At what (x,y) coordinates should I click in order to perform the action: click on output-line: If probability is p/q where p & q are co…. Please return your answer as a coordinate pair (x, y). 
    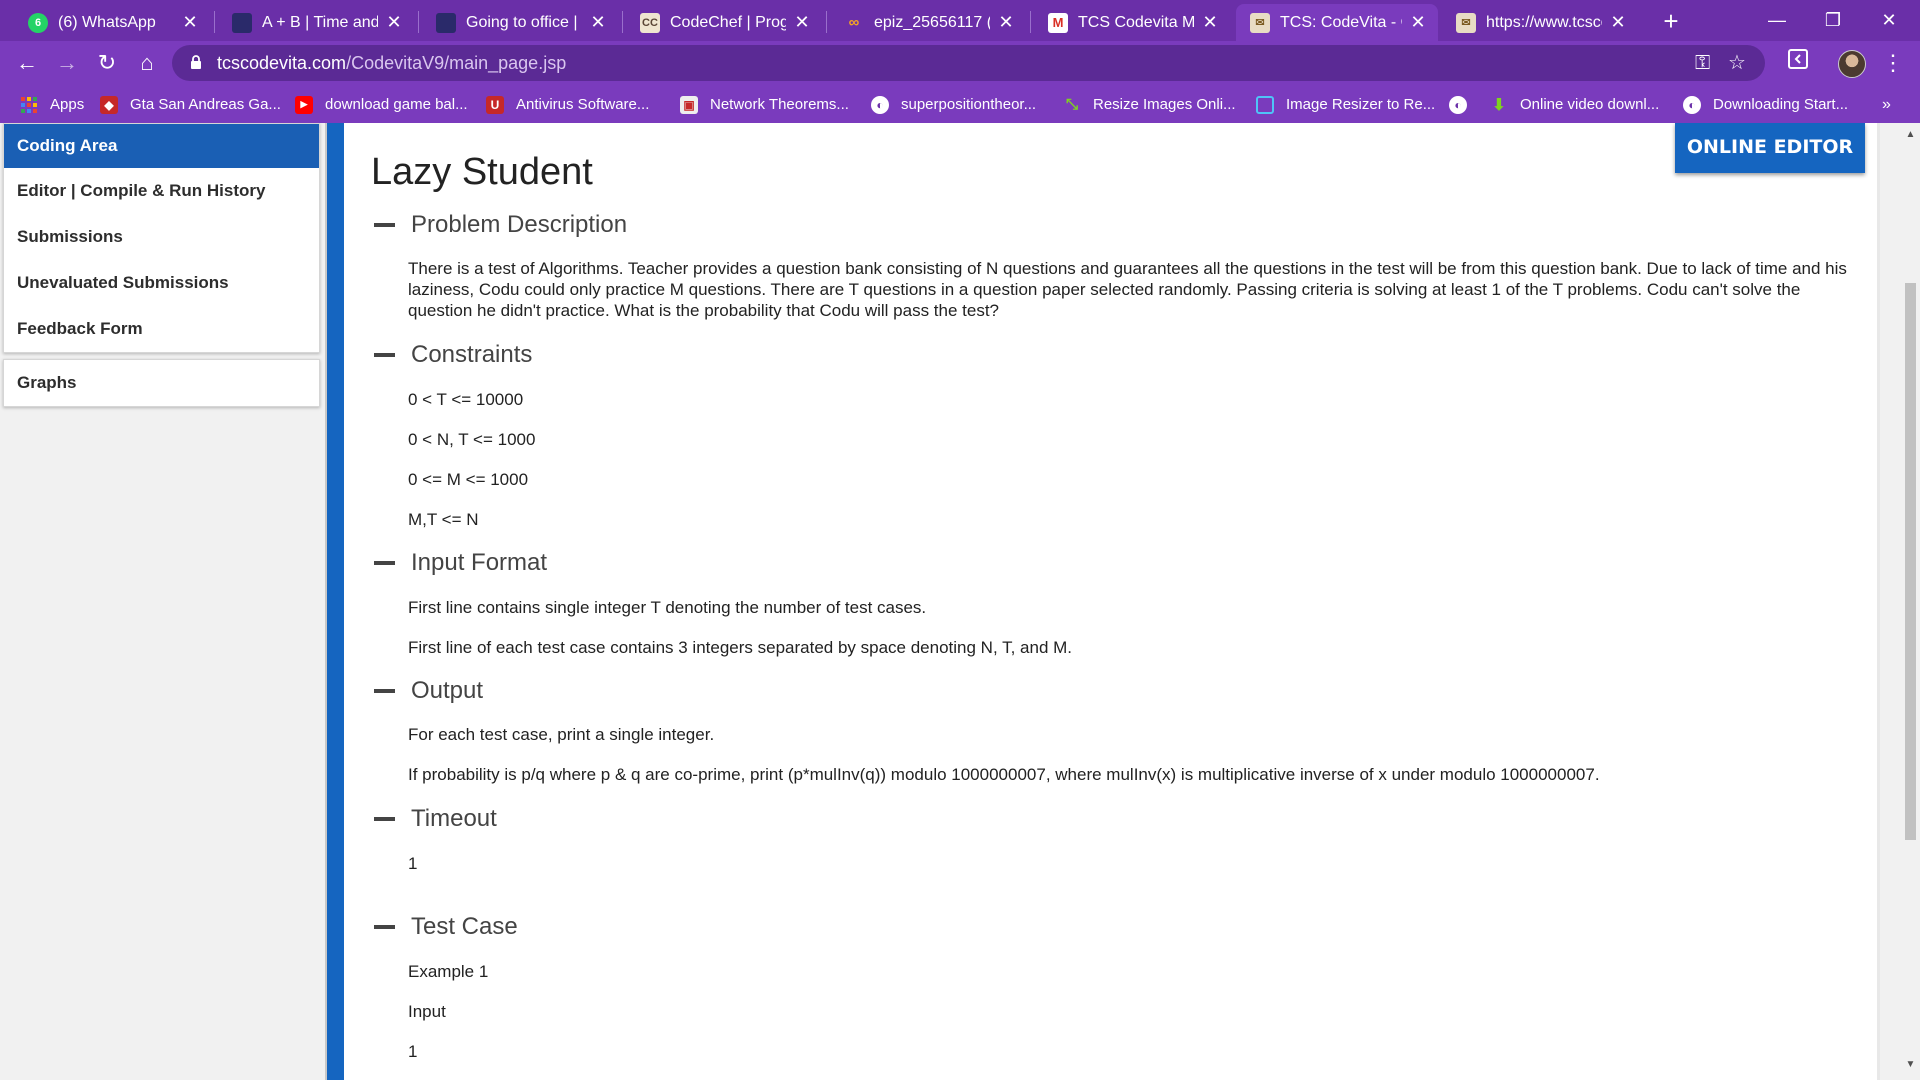
    Looking at the image, I should click on (1004, 774).